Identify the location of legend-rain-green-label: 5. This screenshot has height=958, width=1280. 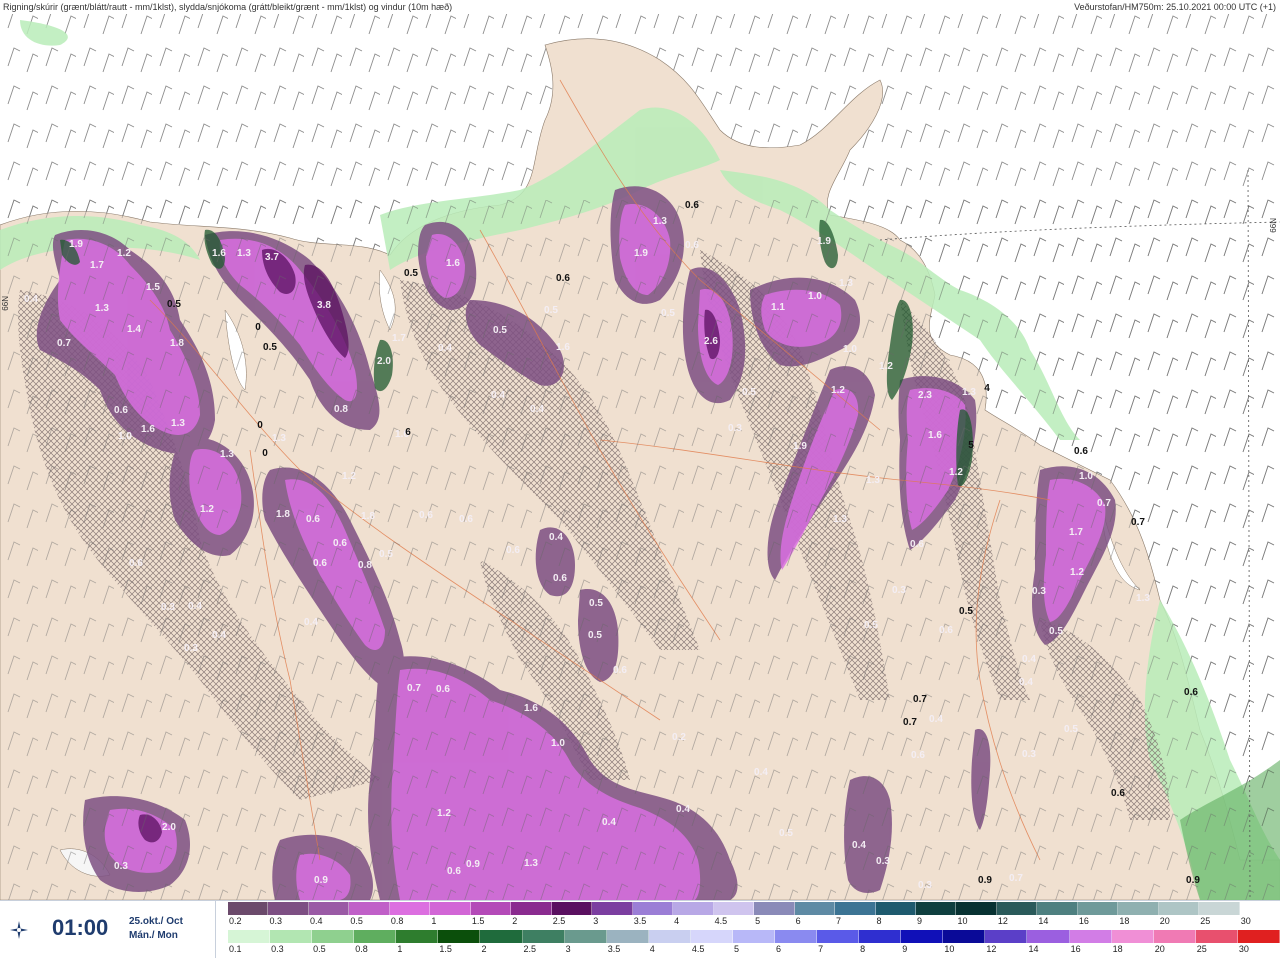
(736, 949).